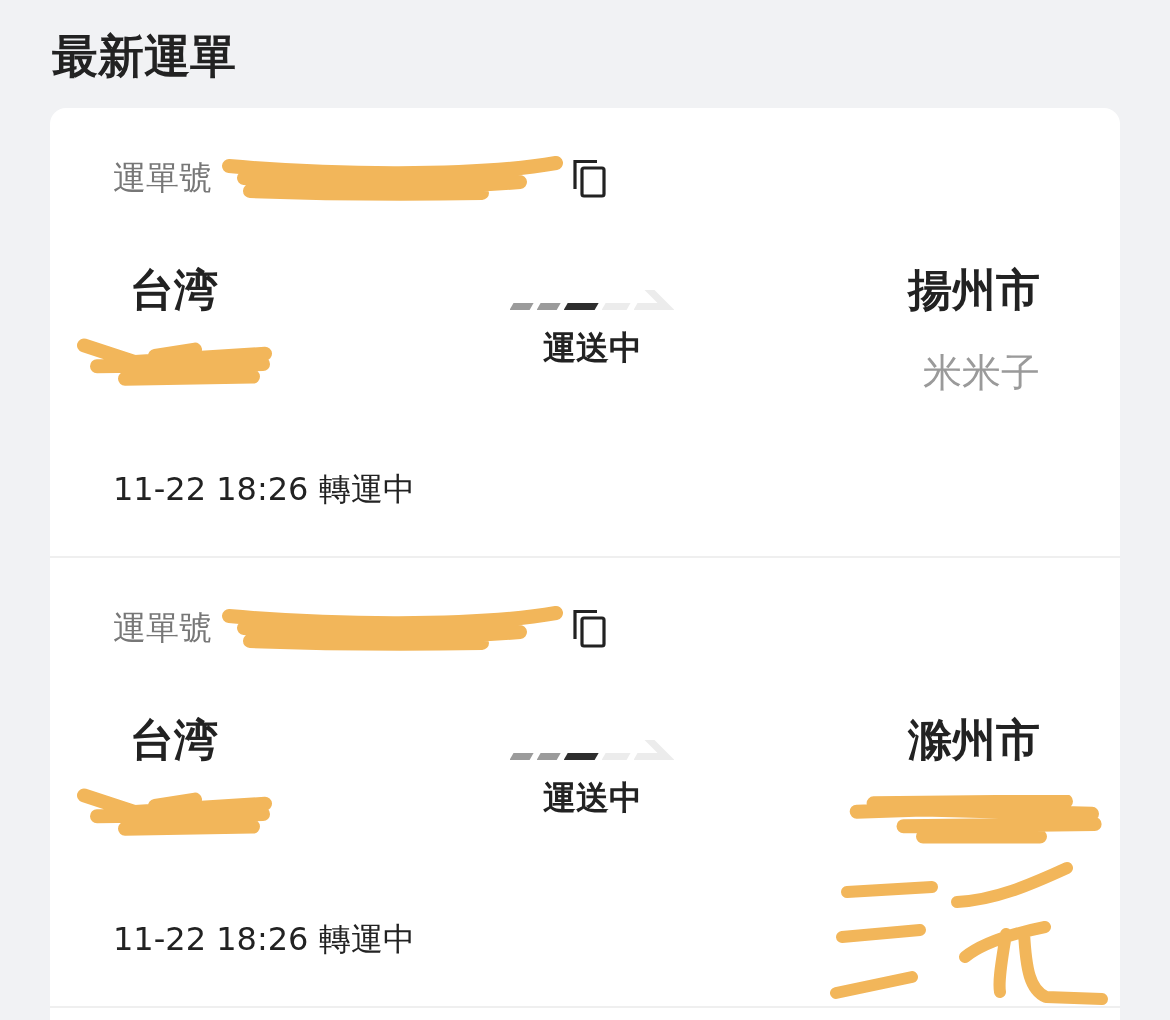 The height and width of the screenshot is (1020, 1170). Describe the element at coordinates (974, 740) in the screenshot. I see `destination-city: 滁州市` at that location.